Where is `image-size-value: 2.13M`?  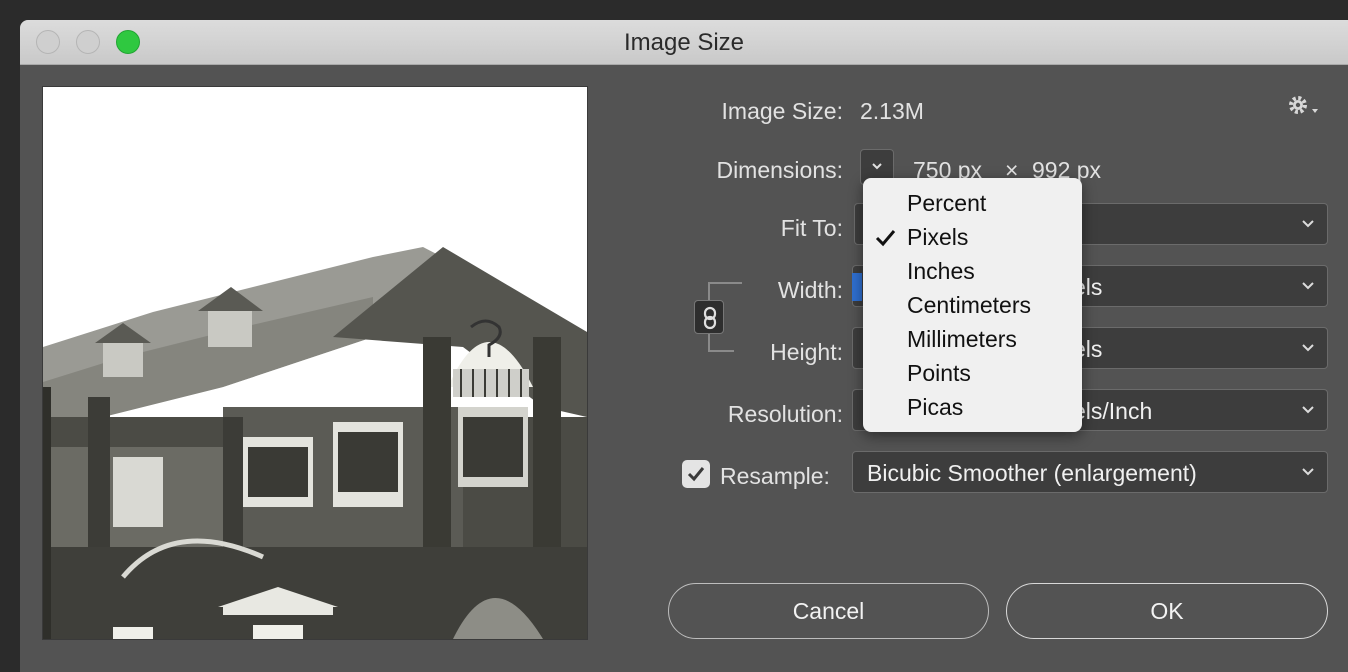 image-size-value: 2.13M is located at coordinates (892, 111).